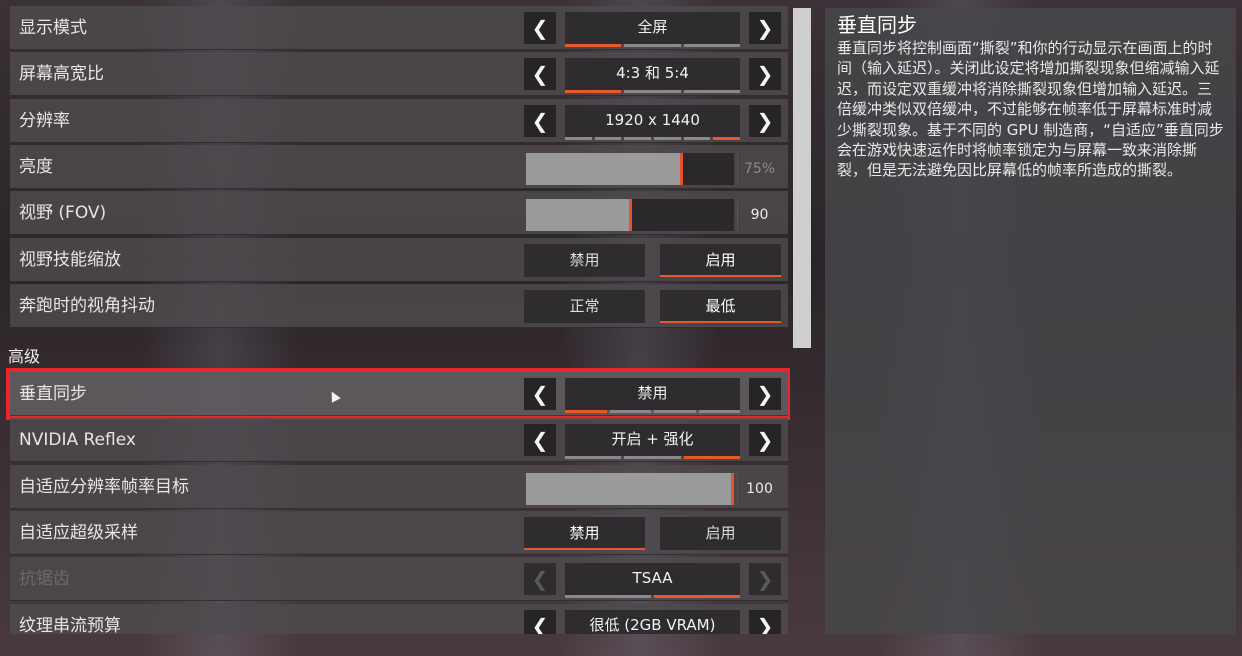 This screenshot has height=656, width=1242. What do you see at coordinates (399, 74) in the screenshot?
I see `setting-row: 屏幕高宽比 ❮ 4:3 和 5:4 ❯` at bounding box center [399, 74].